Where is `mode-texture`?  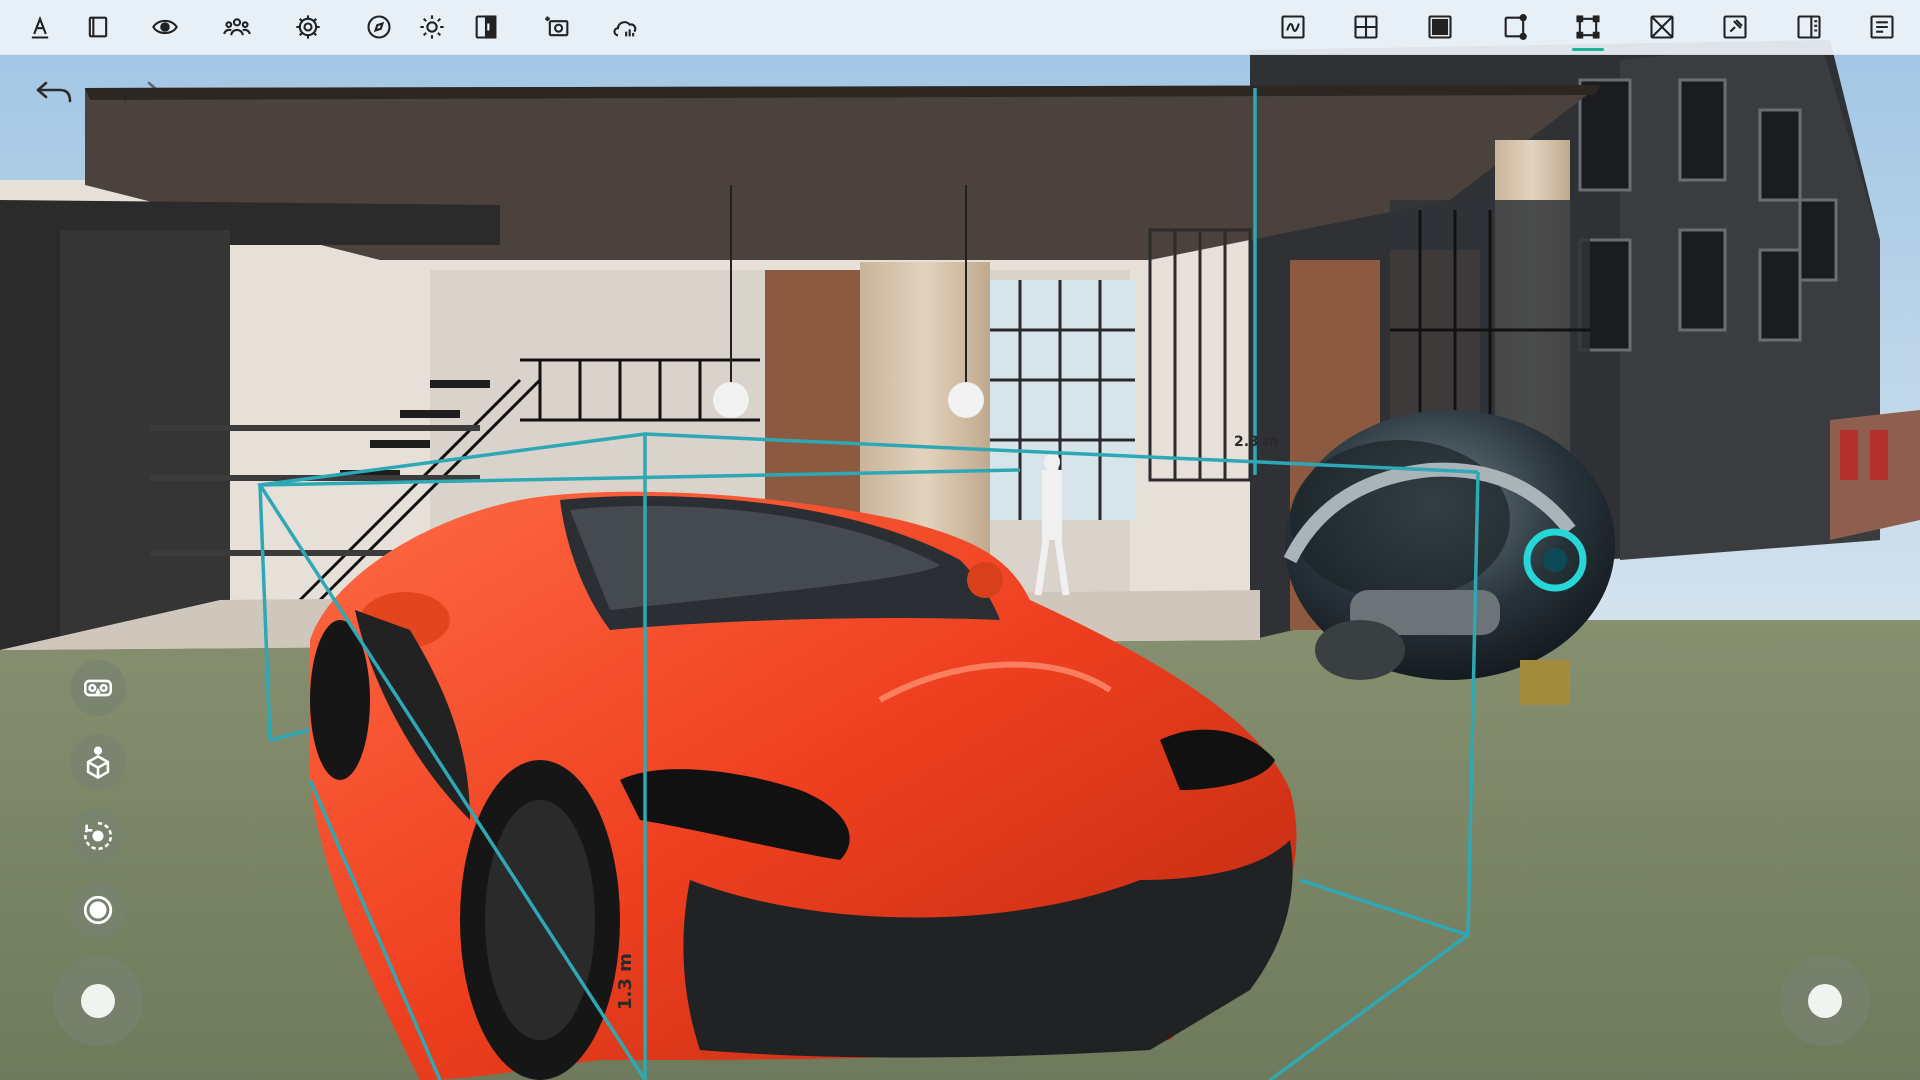
mode-texture is located at coordinates (1293, 27).